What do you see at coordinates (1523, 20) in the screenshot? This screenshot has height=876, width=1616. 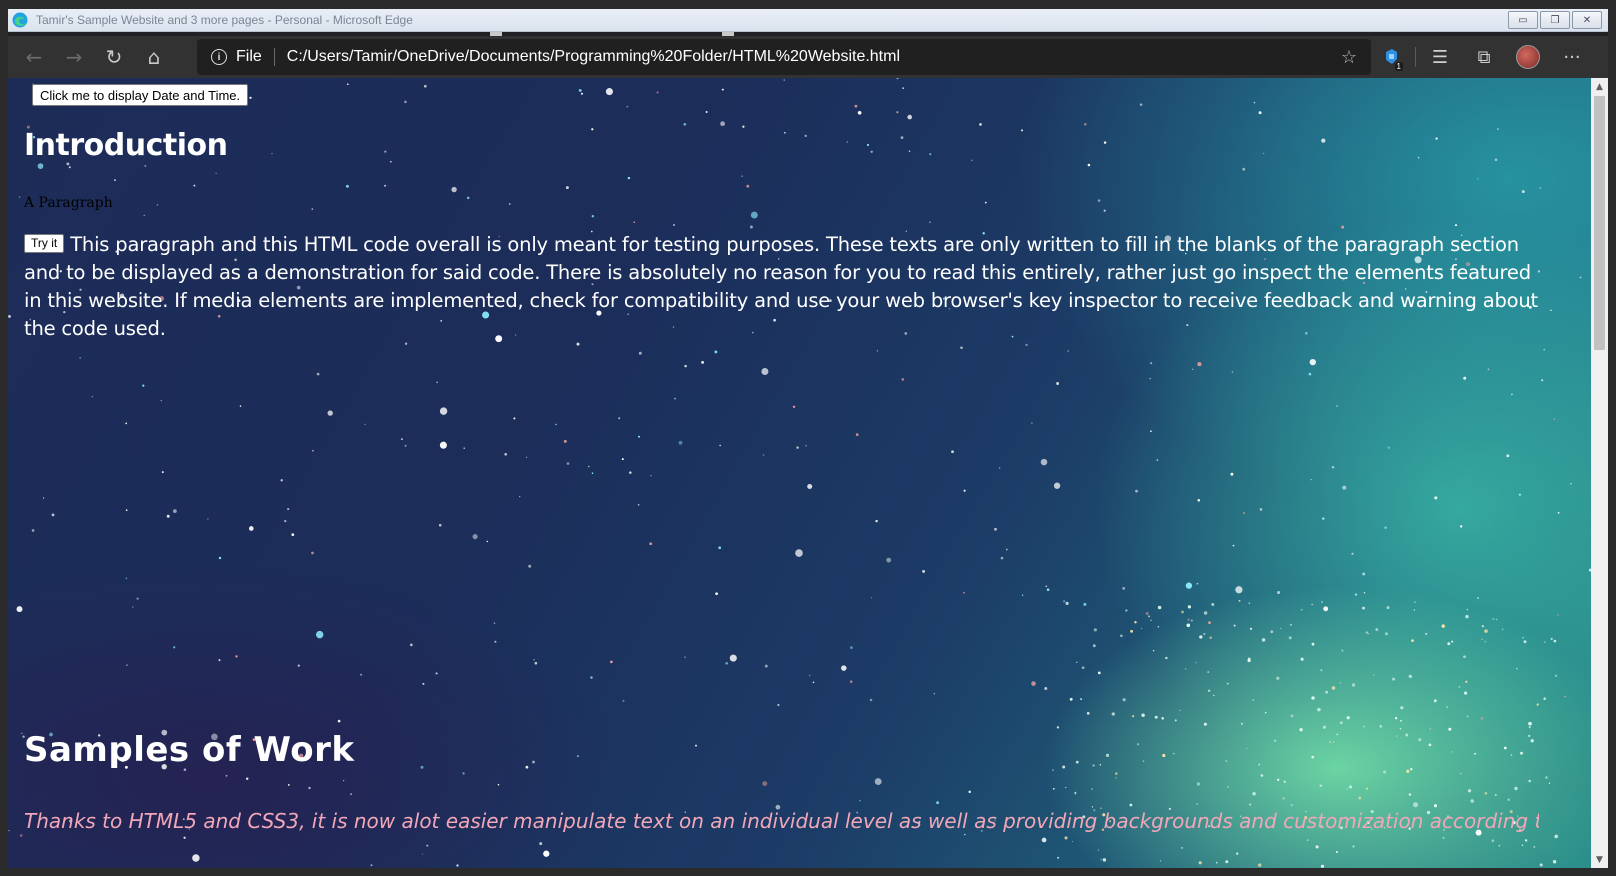 I see `minimize-button: ▭` at bounding box center [1523, 20].